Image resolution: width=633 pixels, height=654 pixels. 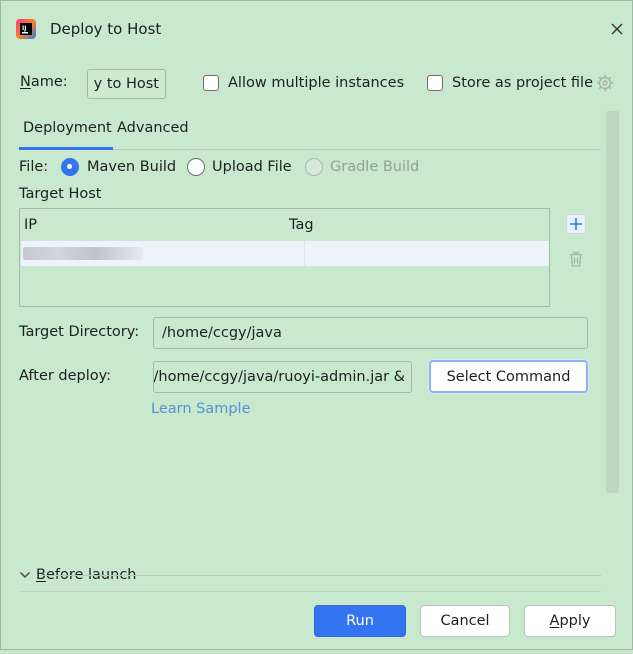 What do you see at coordinates (31, 225) in the screenshot?
I see `column-header-ip: IP` at bounding box center [31, 225].